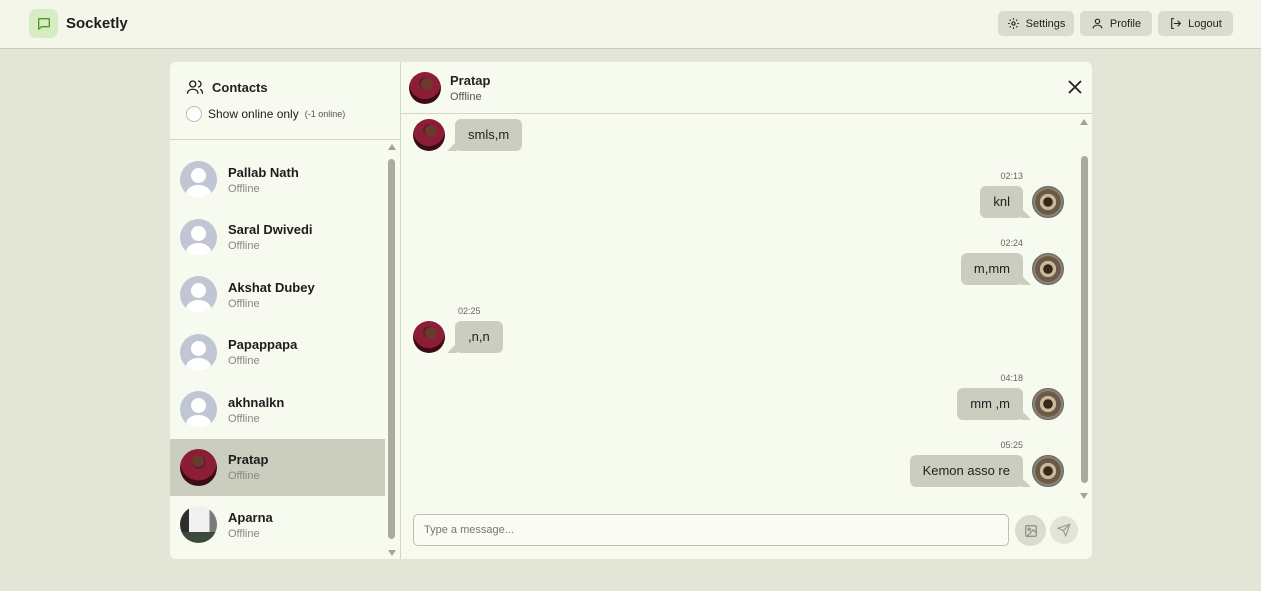 Image resolution: width=1261 pixels, height=591 pixels. I want to click on chat-contact-status: Offline, so click(466, 97).